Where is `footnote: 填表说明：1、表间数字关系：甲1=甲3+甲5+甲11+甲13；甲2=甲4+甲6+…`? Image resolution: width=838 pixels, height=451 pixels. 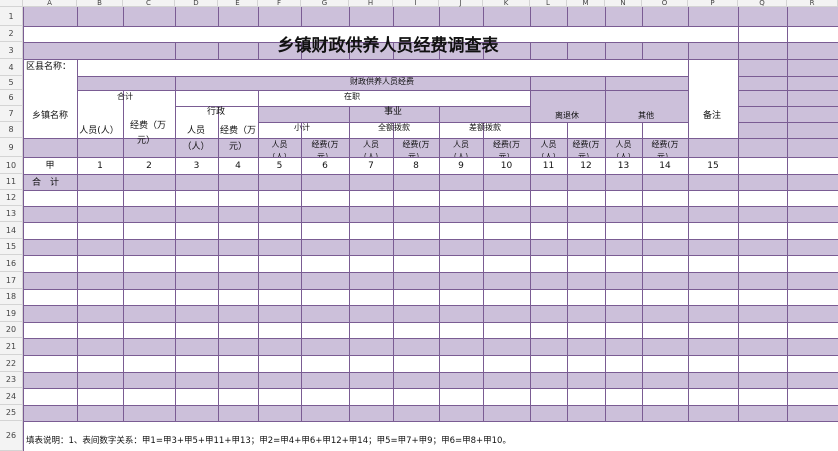
footnote: 填表说明：1、表间数字关系：甲1=甲3+甲5+甲11+甲13；甲2=甲4+甲6+… is located at coordinates (268, 441).